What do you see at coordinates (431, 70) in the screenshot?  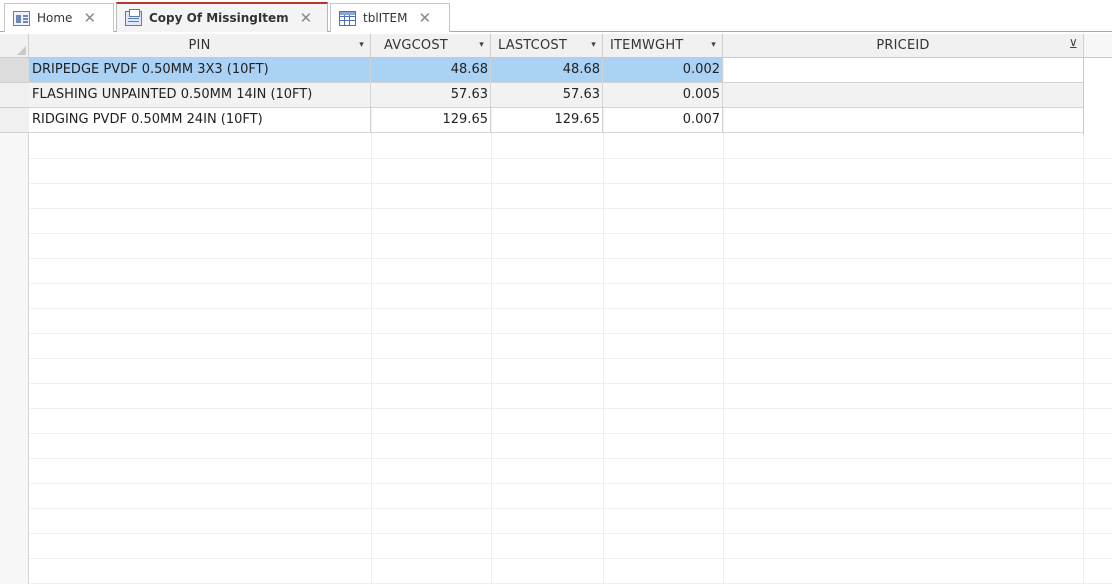 I see `cell-avgcost: 48.68` at bounding box center [431, 70].